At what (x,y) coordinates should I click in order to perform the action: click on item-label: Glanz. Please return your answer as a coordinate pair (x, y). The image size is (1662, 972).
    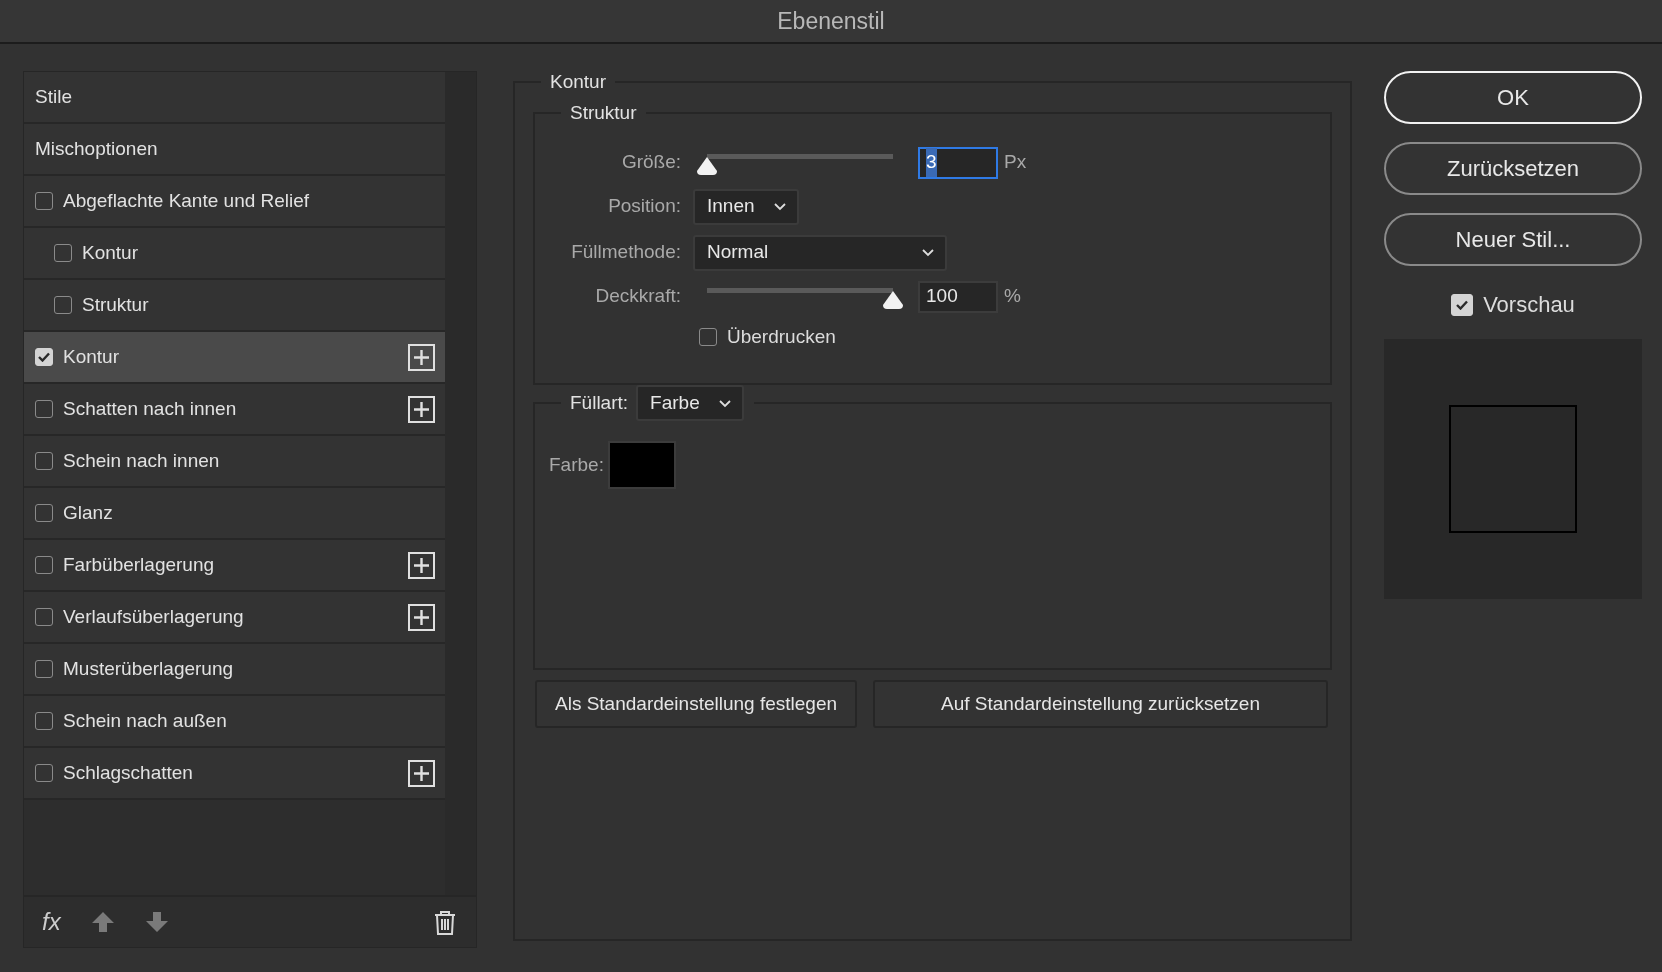
    Looking at the image, I should click on (88, 512).